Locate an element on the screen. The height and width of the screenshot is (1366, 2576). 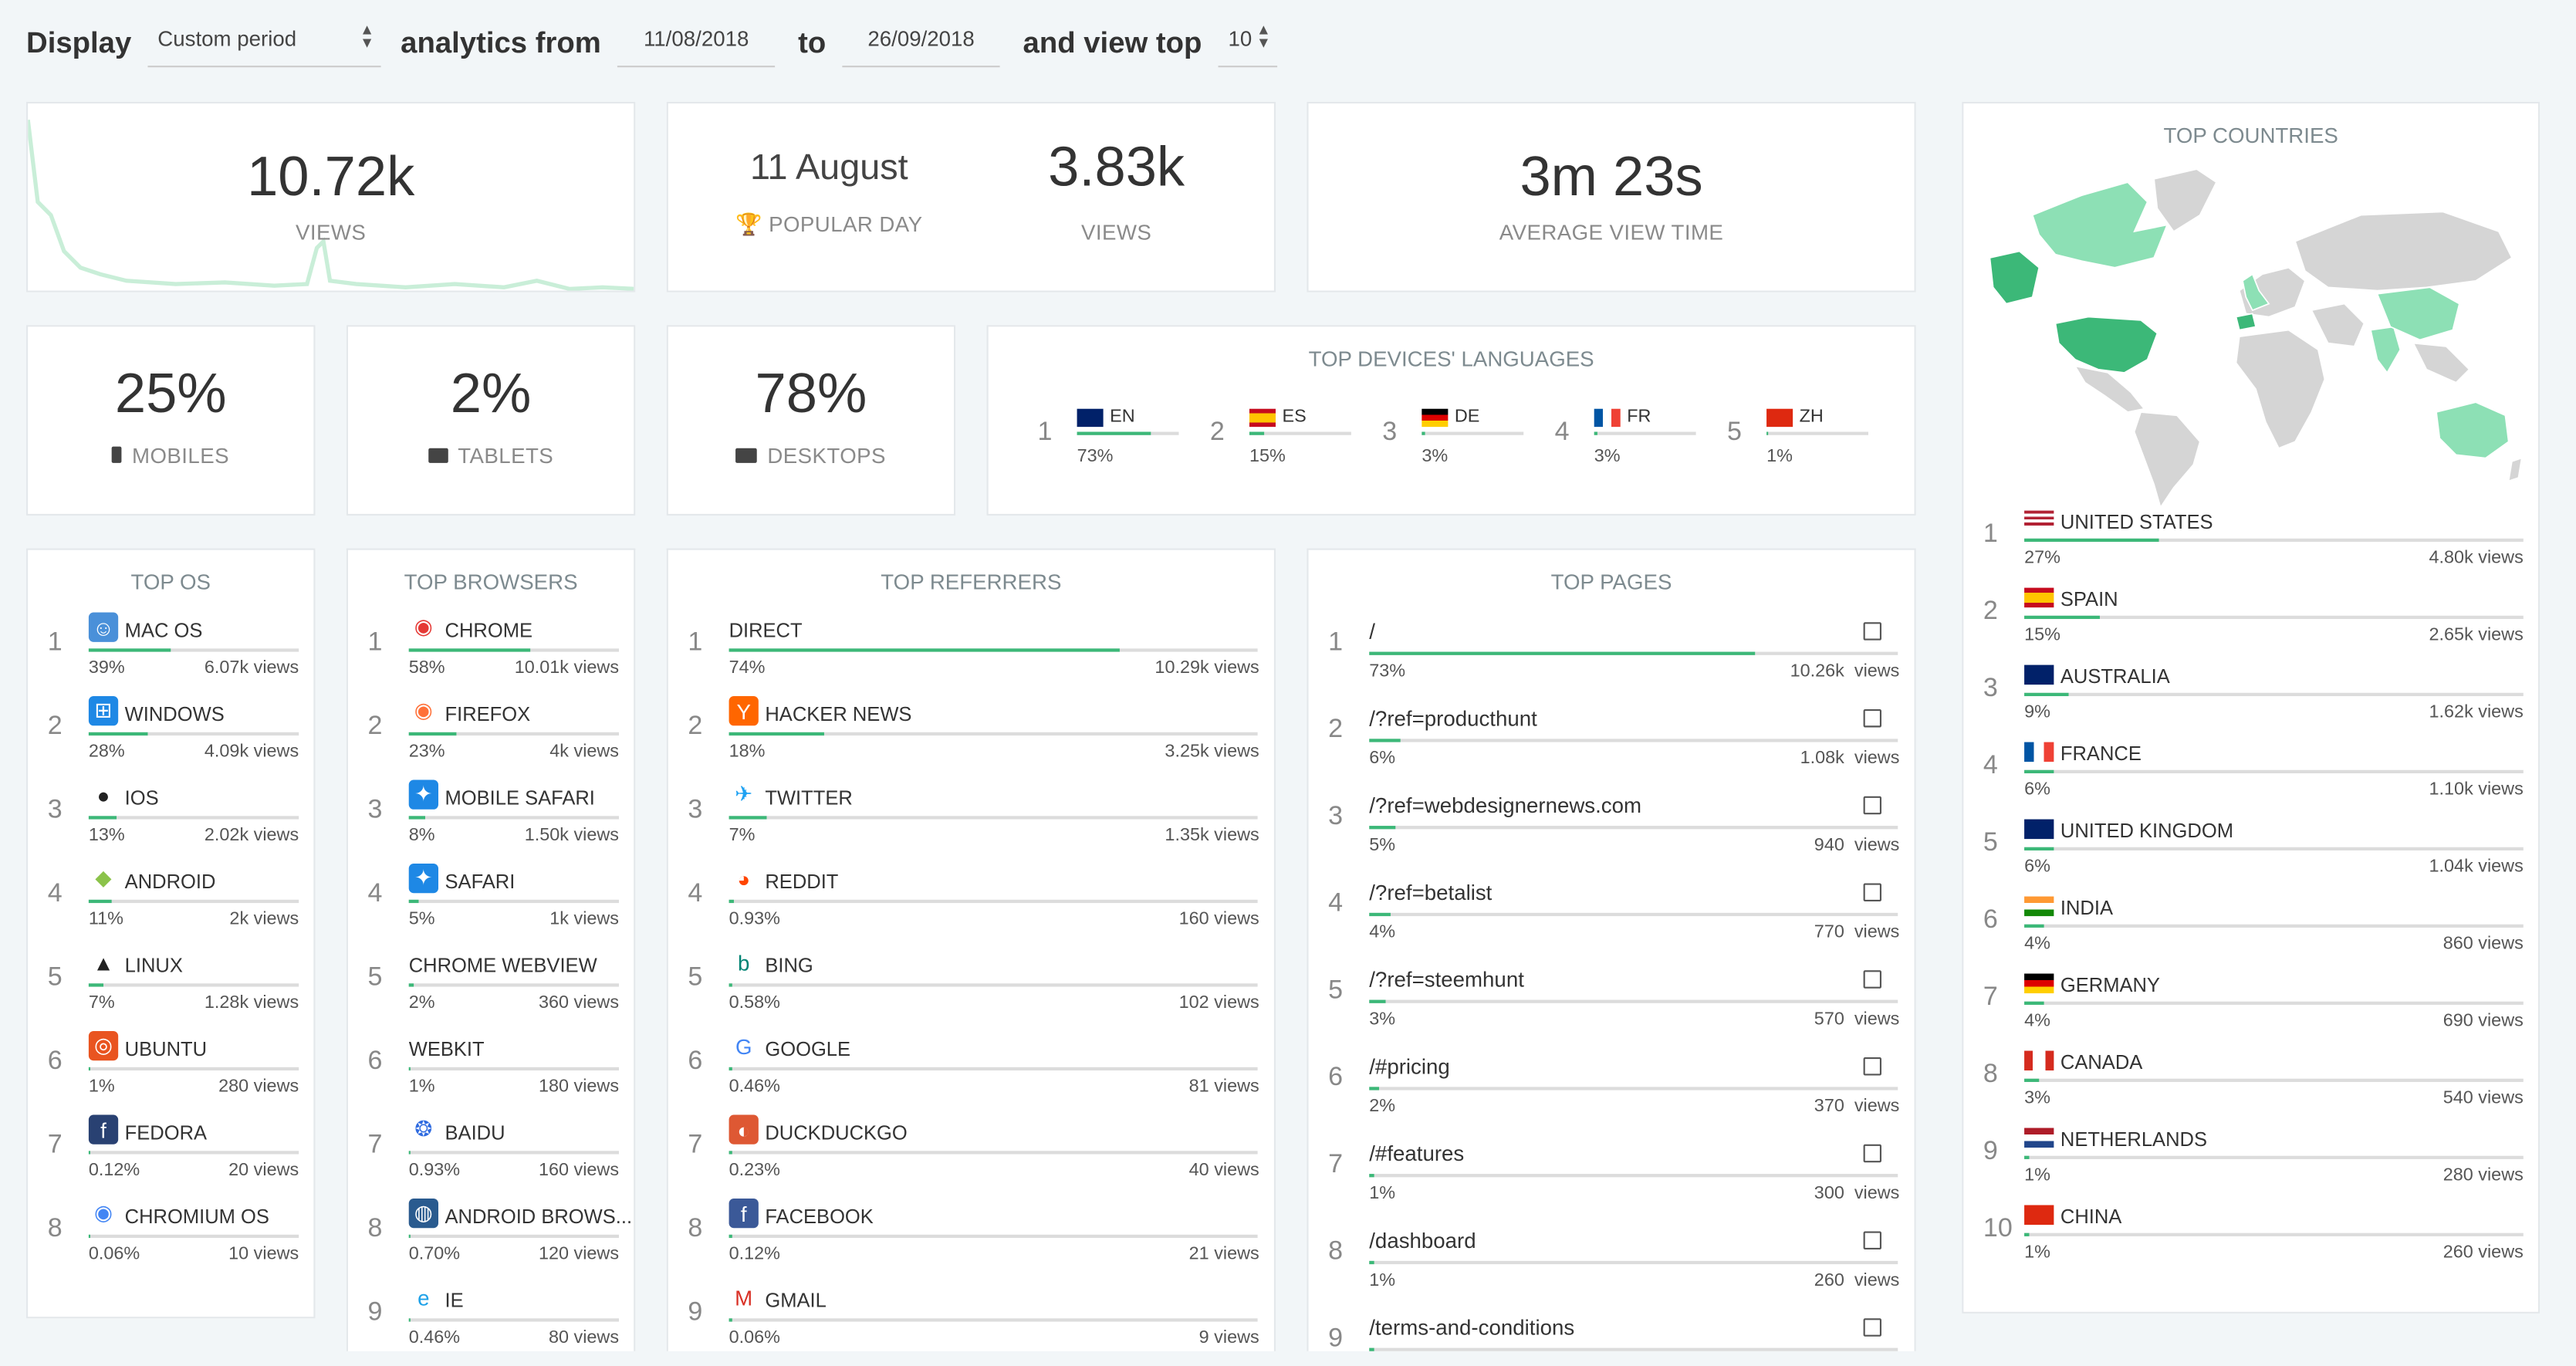
mobiles-card: 25% MOBILES is located at coordinates (171, 420).